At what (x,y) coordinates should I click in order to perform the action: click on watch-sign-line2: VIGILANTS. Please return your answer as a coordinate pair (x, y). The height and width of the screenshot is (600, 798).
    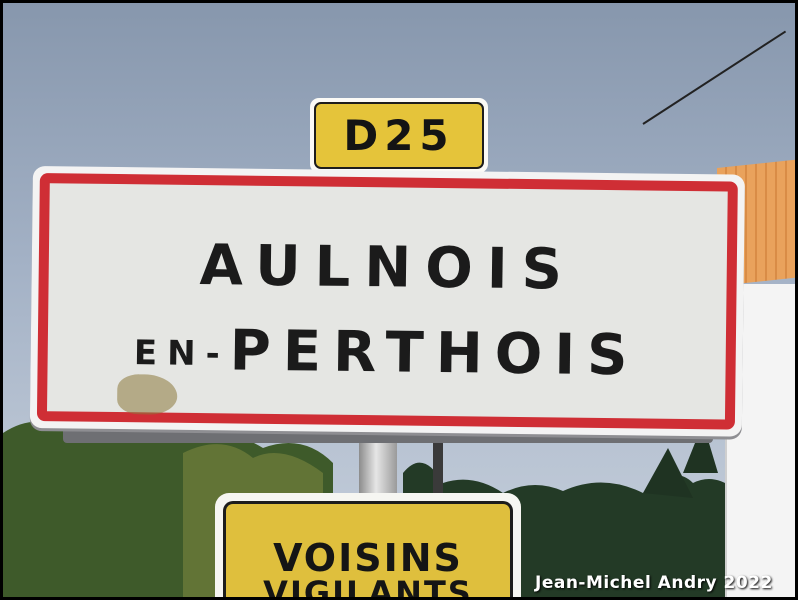
    Looking at the image, I should click on (368, 585).